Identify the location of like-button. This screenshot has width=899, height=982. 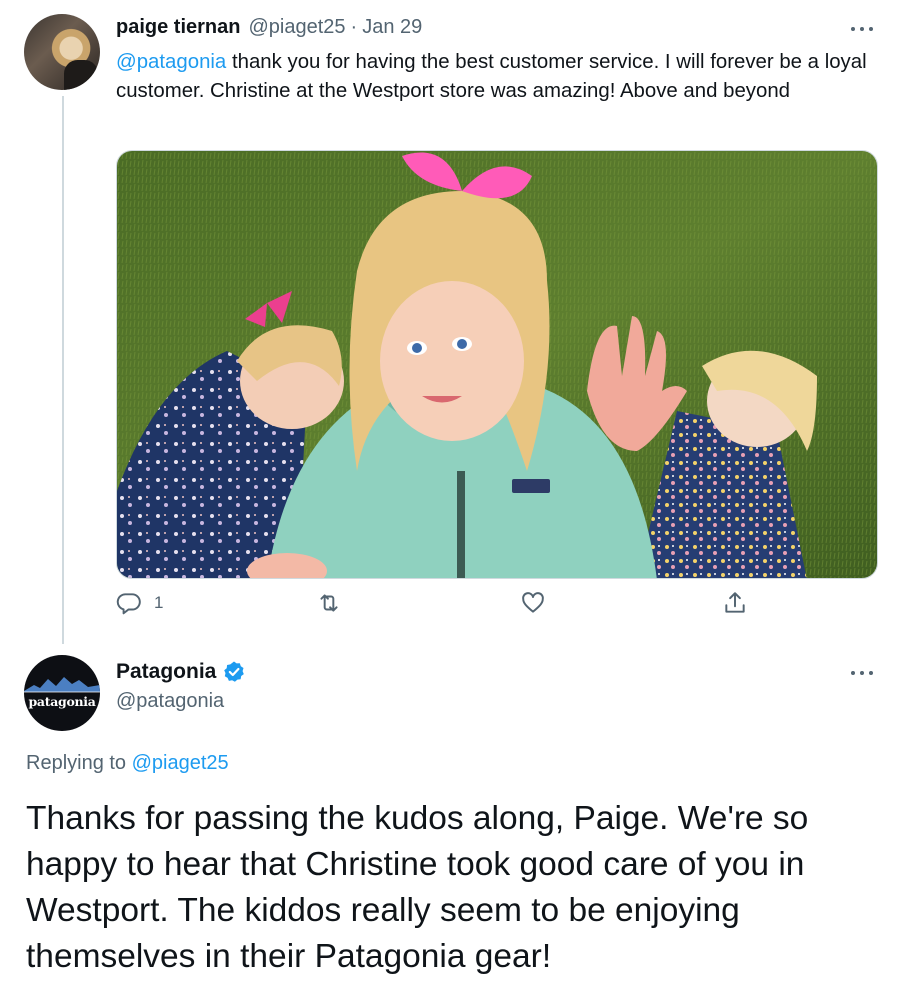
(533, 603).